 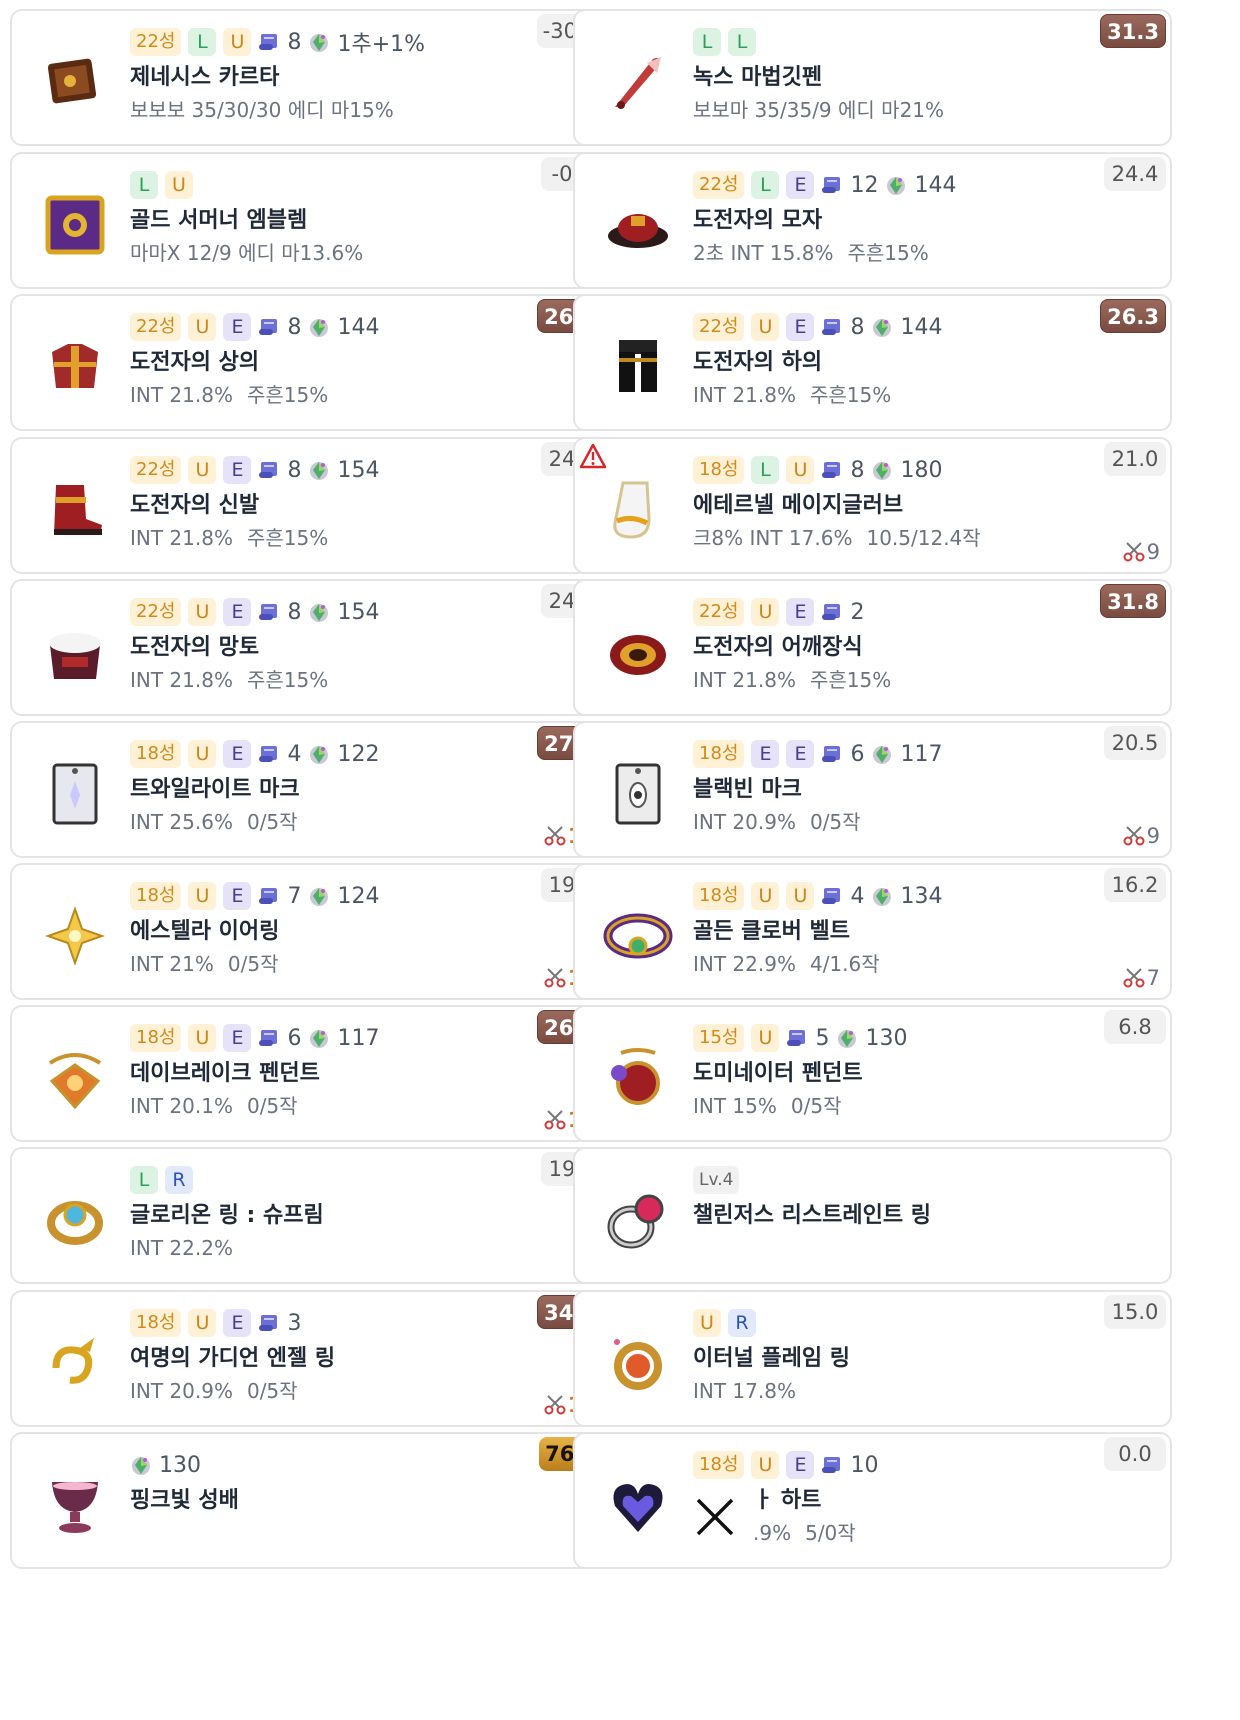 I want to click on flame-value: 117, so click(x=921, y=754).